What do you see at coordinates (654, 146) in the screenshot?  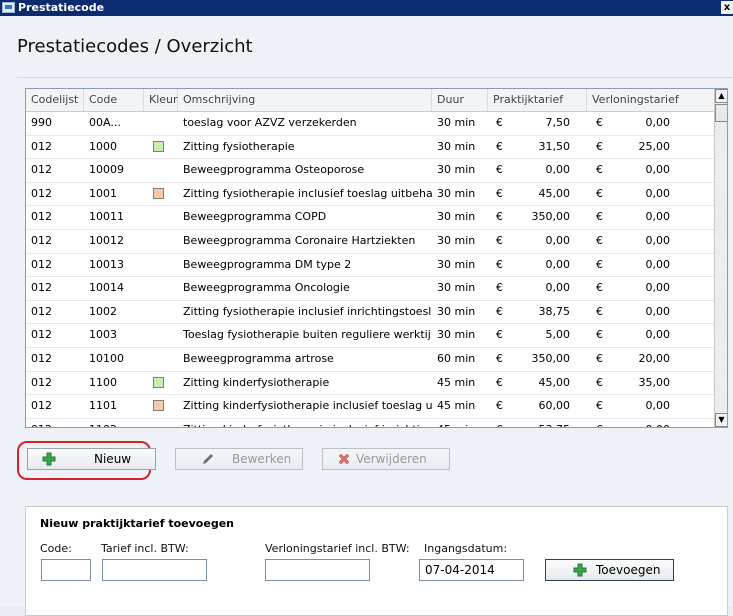 I see `cell-verloningstarief: 25,00` at bounding box center [654, 146].